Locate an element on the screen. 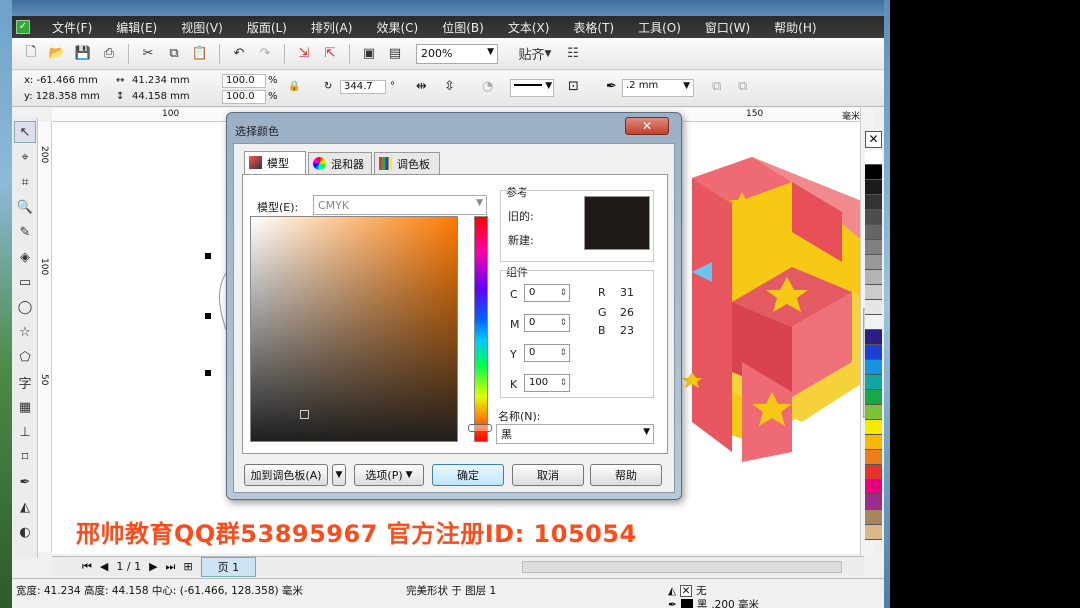  hue-slider-handle is located at coordinates (480, 428).